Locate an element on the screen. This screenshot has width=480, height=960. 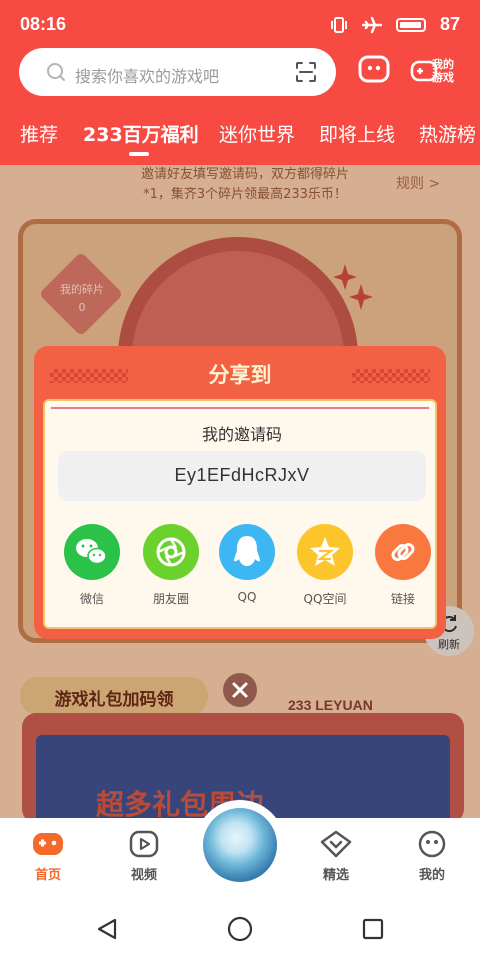
share-qq: QQ is located at coordinates (247, 569).